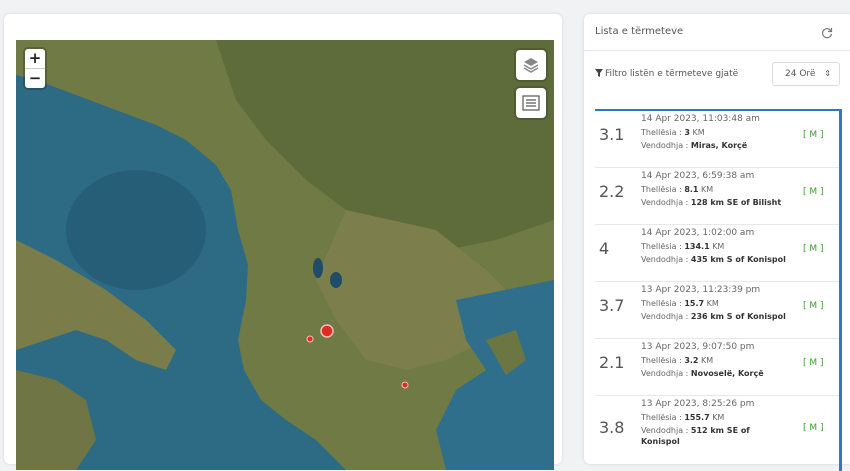 Image resolution: width=850 pixels, height=471 pixels. What do you see at coordinates (35, 59) in the screenshot?
I see `zoom-in-button: +` at bounding box center [35, 59].